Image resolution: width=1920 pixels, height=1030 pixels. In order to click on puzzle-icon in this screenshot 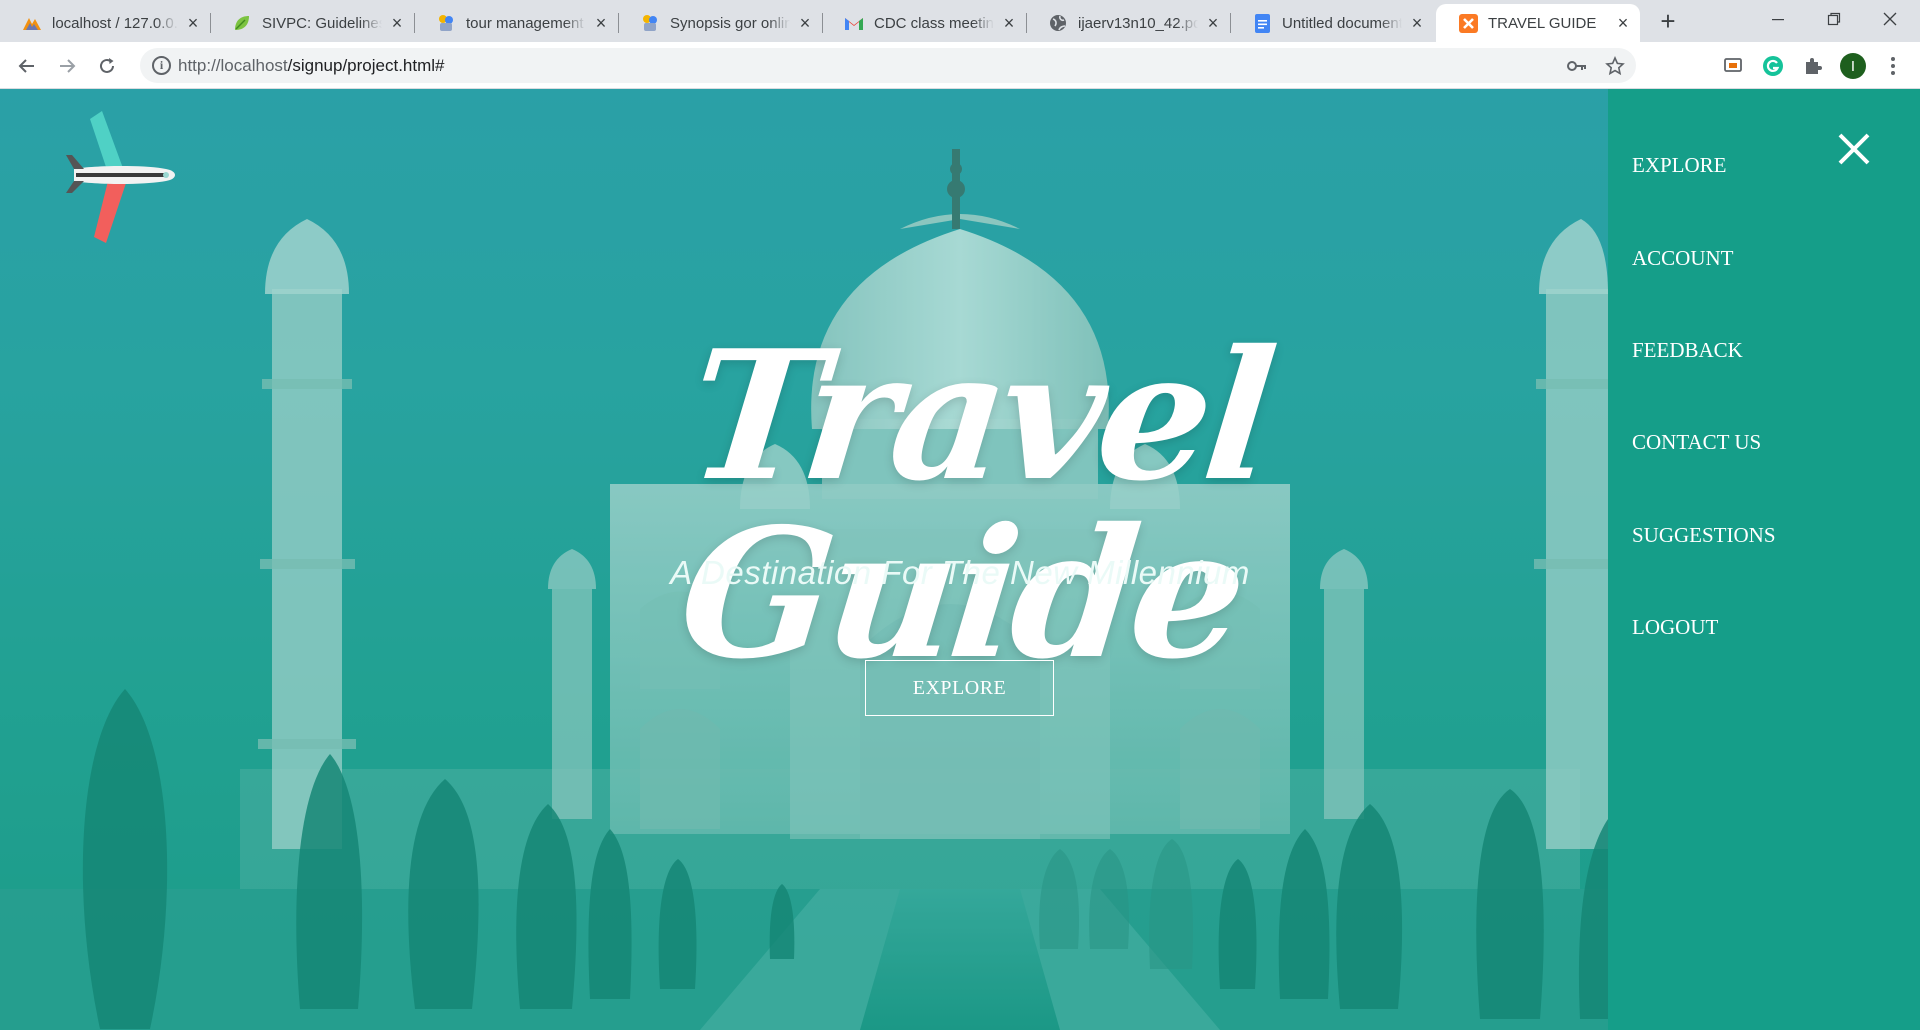, I will do `click(1814, 66)`.